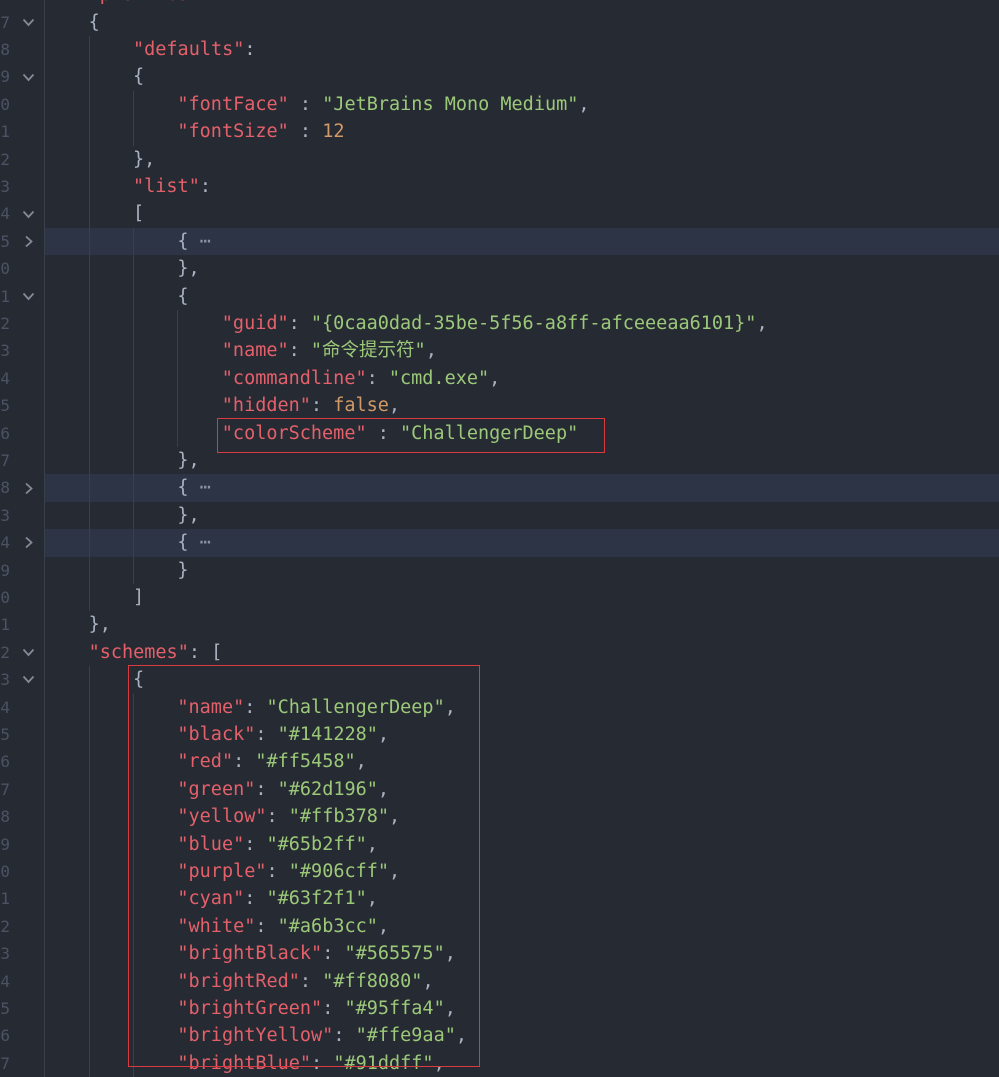 This screenshot has width=999, height=1077. I want to click on code-line: 14 [, so click(499, 214).